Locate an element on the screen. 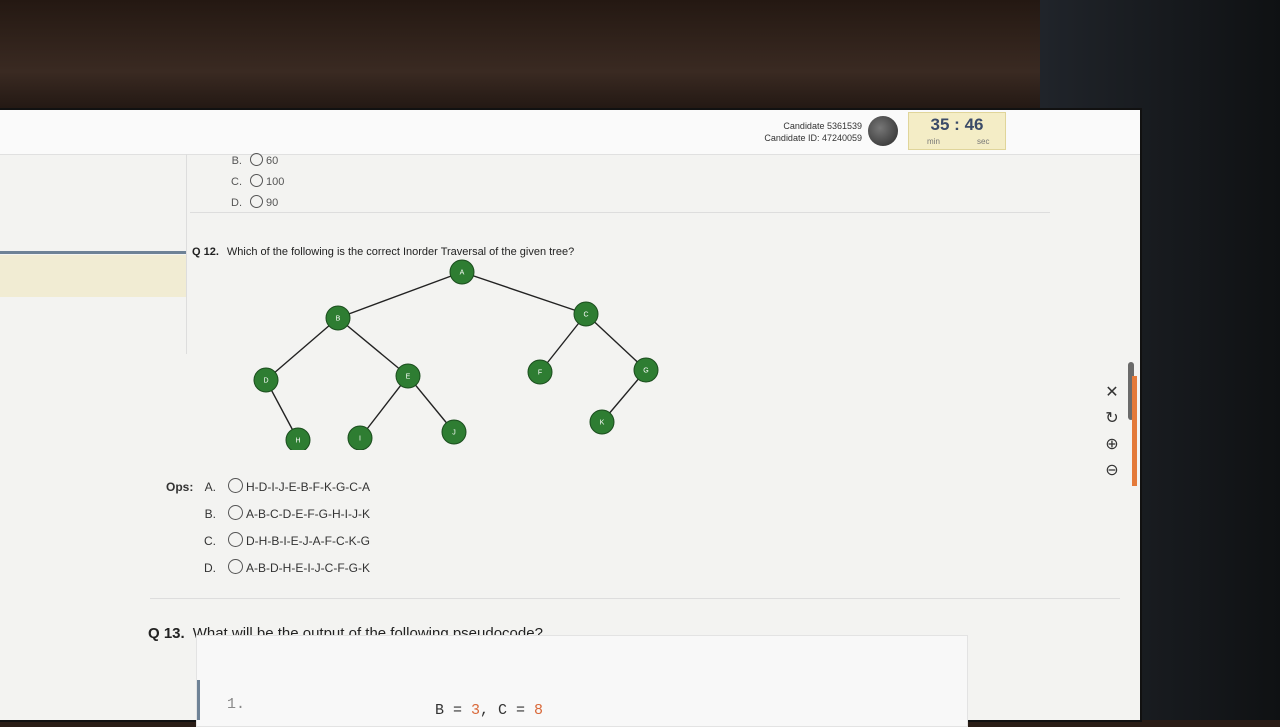 The image size is (1280, 727). tree-node-K: K is located at coordinates (602, 422).